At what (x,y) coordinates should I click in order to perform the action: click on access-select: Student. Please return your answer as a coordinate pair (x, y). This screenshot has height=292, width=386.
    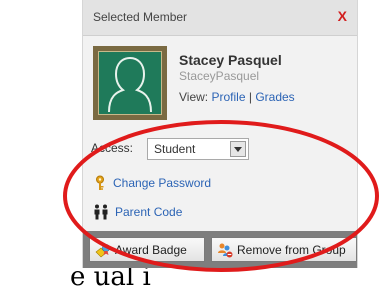
    Looking at the image, I should click on (198, 149).